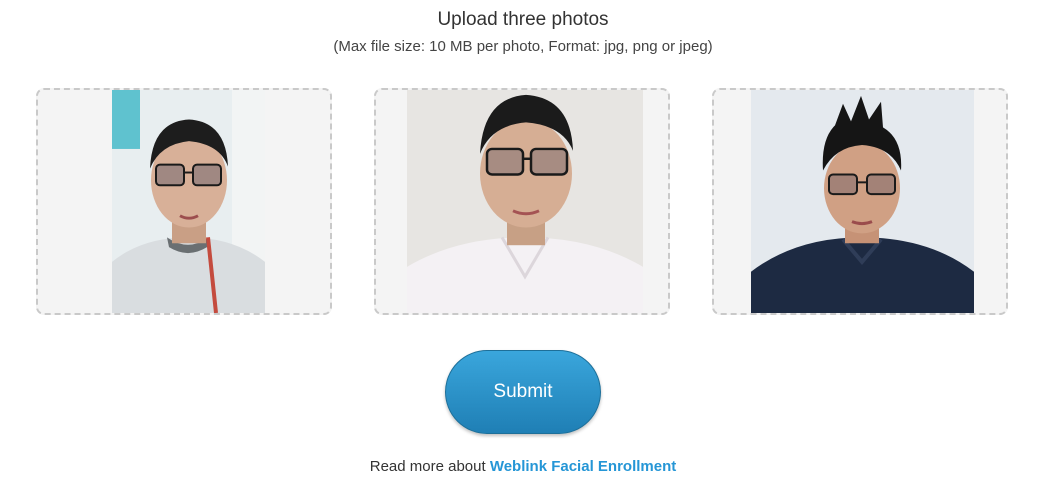  I want to click on read-more-prefix: Read more about, so click(429, 466).